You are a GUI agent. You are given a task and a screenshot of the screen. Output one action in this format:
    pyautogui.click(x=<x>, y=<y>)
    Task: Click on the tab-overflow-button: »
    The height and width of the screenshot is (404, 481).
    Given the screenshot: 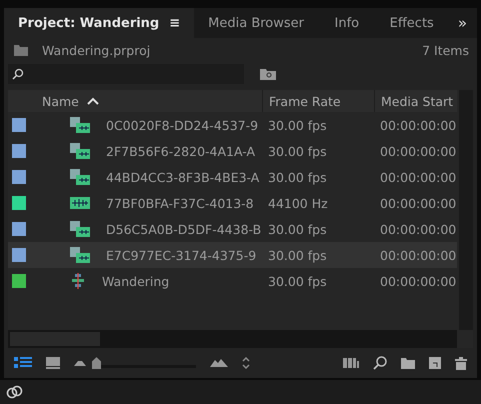 What is the action you would take?
    pyautogui.click(x=462, y=23)
    